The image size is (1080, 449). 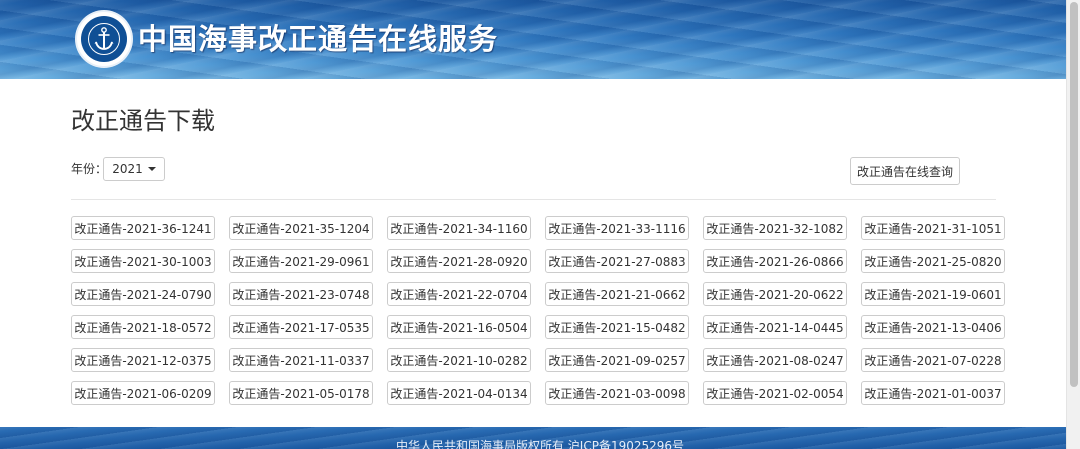 I want to click on china-msa-logo, so click(x=104, y=39).